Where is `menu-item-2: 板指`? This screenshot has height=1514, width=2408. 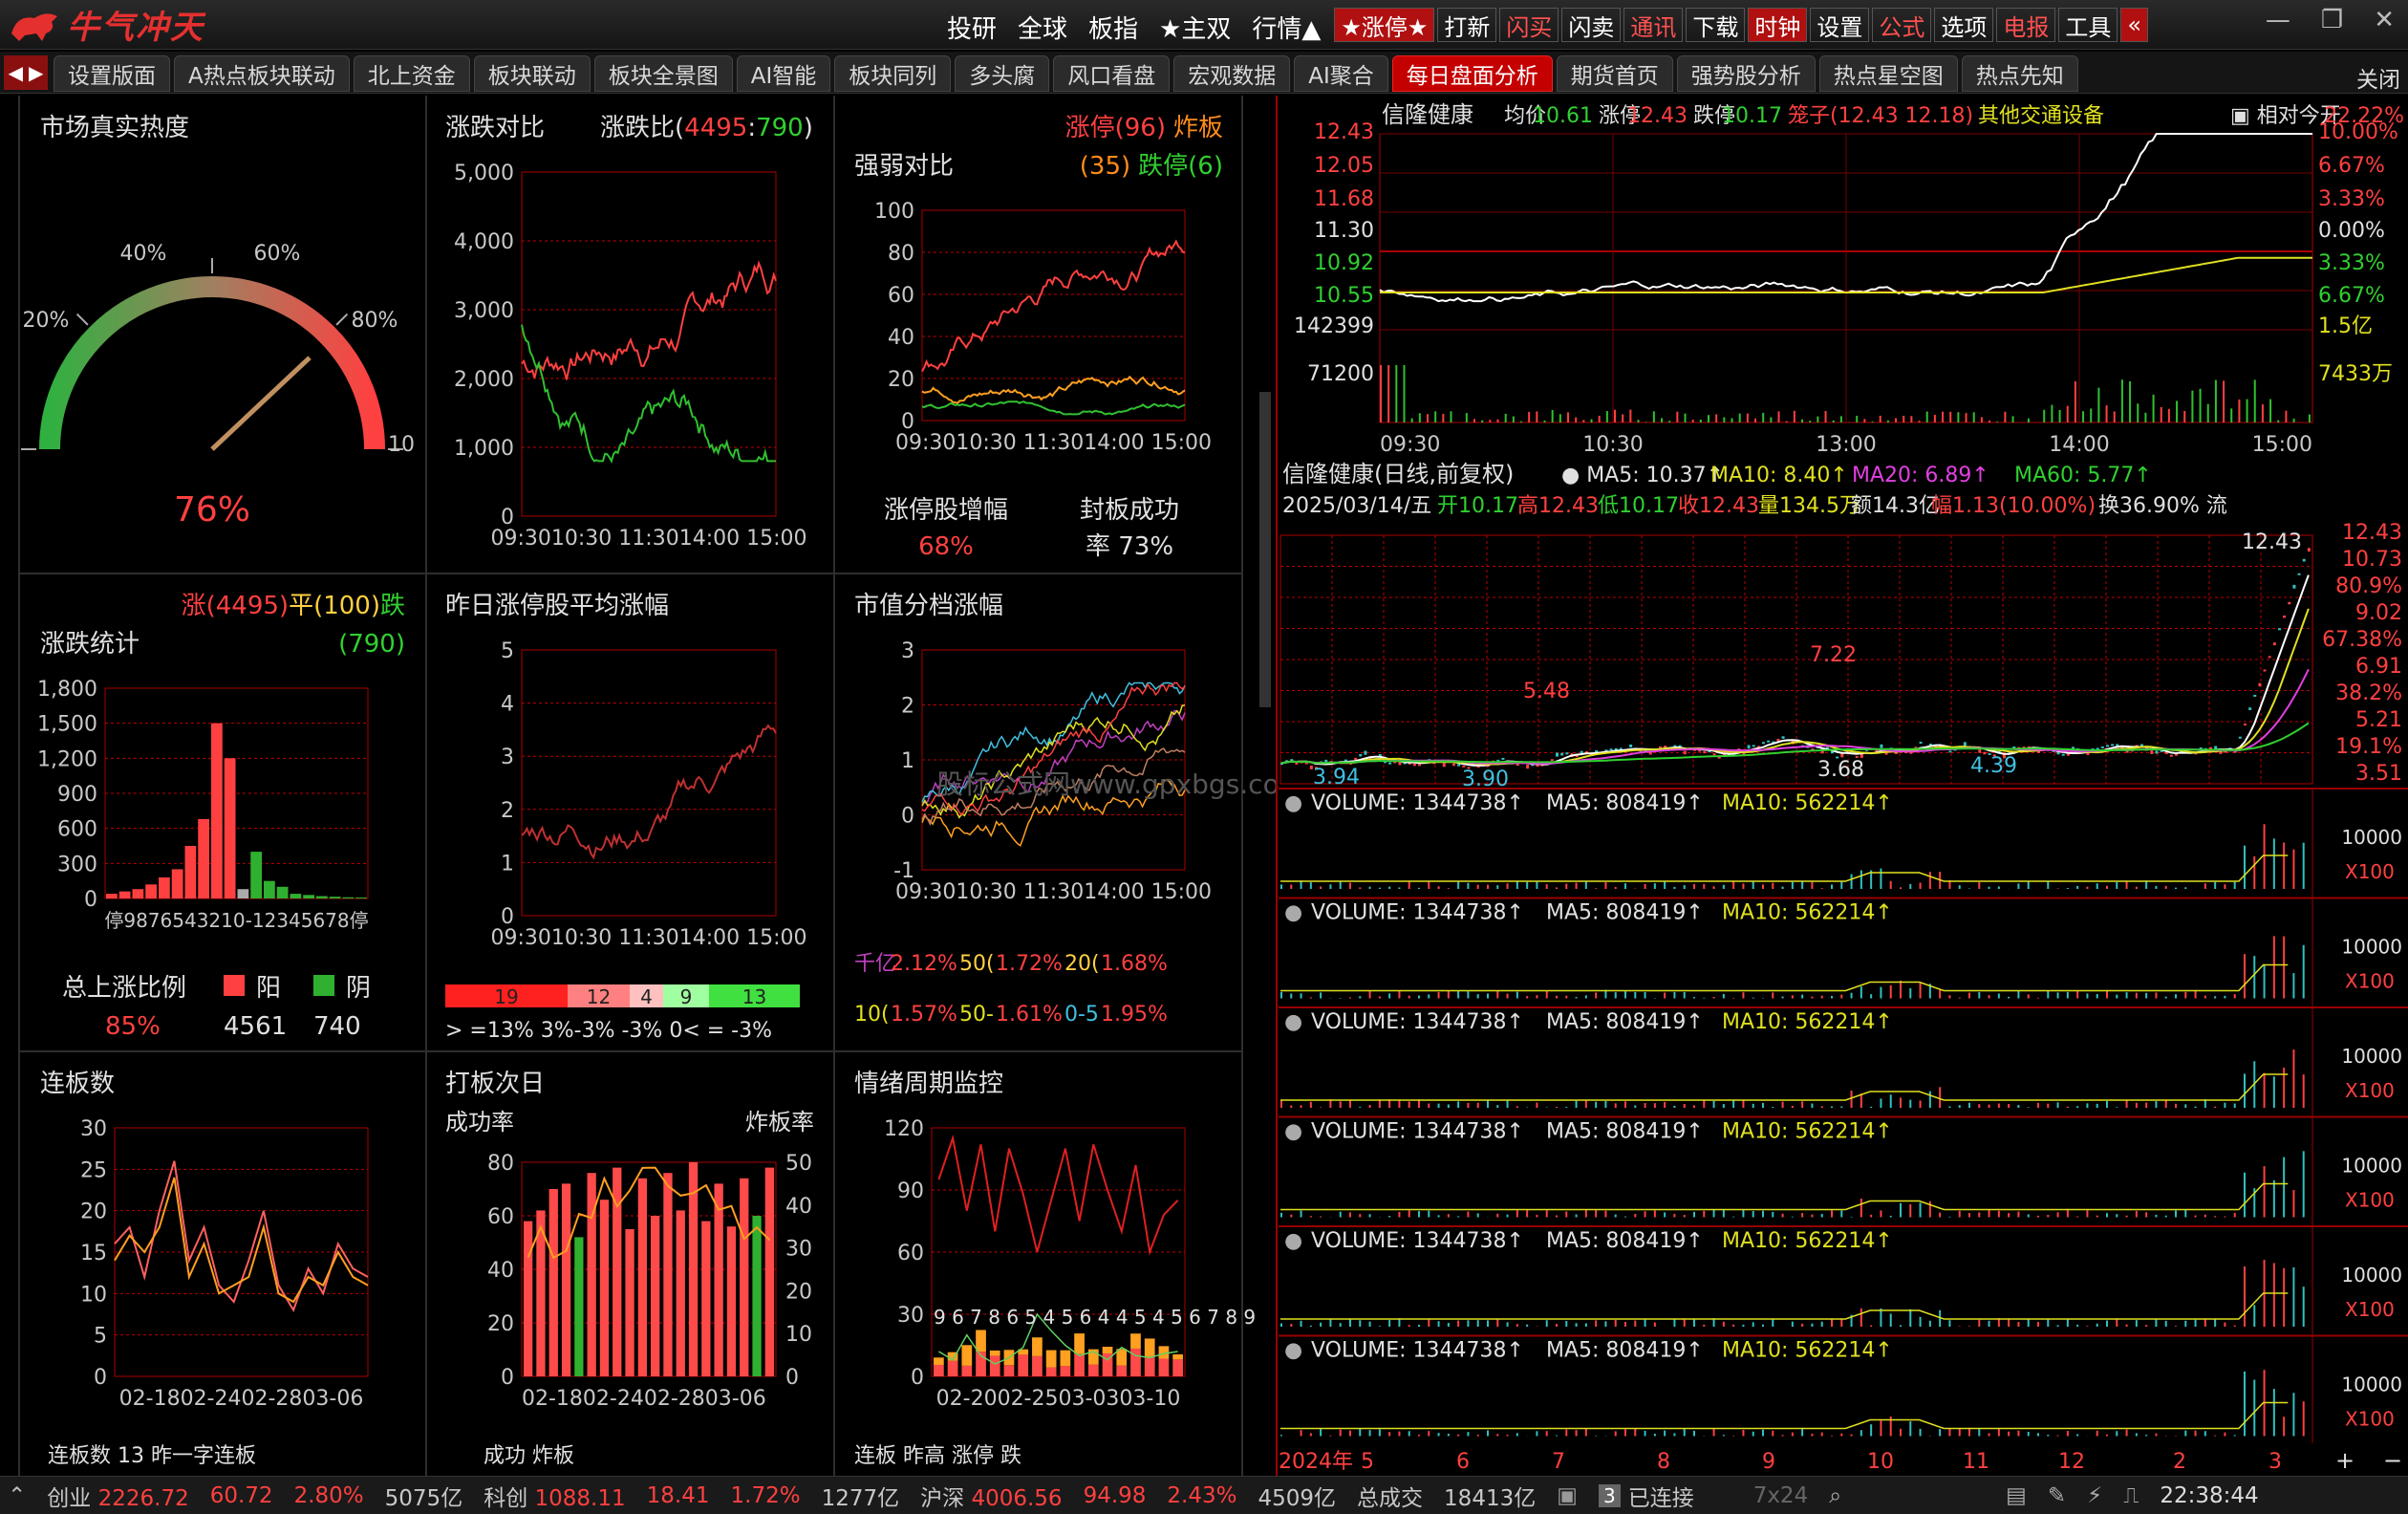
menu-item-2: 板指 is located at coordinates (1113, 27).